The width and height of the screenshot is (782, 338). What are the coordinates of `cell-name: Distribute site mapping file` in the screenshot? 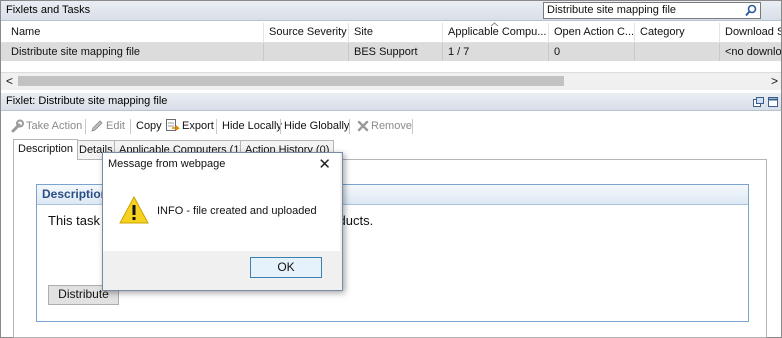 It's located at (135, 52).